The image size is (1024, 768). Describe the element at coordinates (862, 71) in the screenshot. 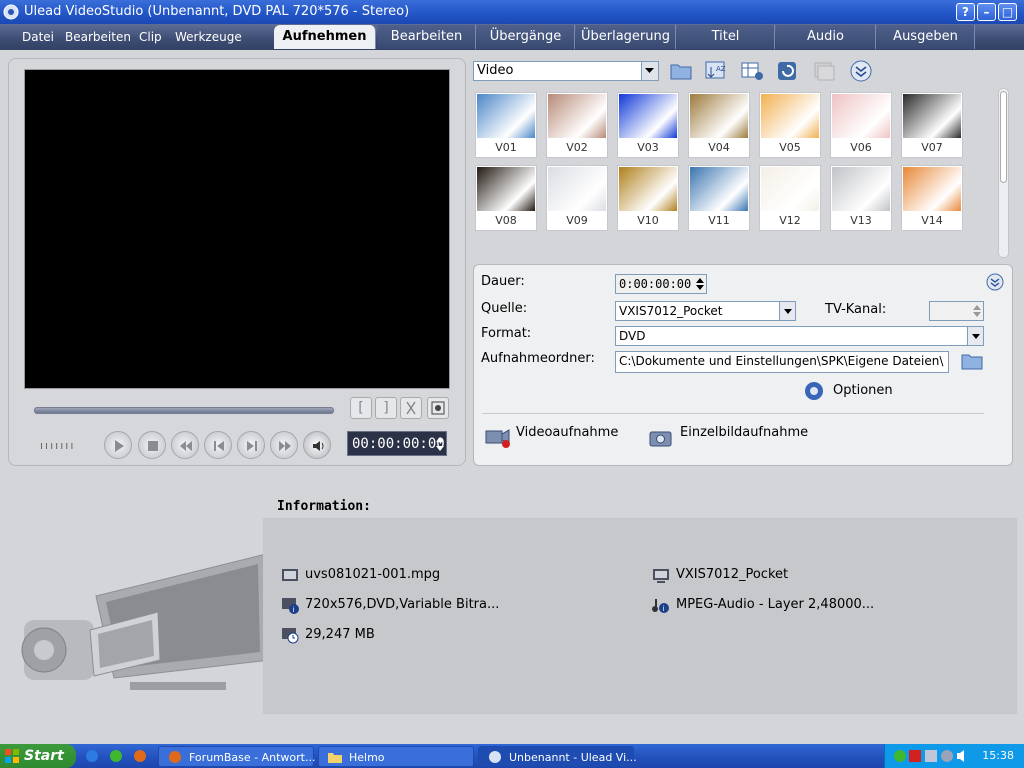

I see `expand-icon` at that location.